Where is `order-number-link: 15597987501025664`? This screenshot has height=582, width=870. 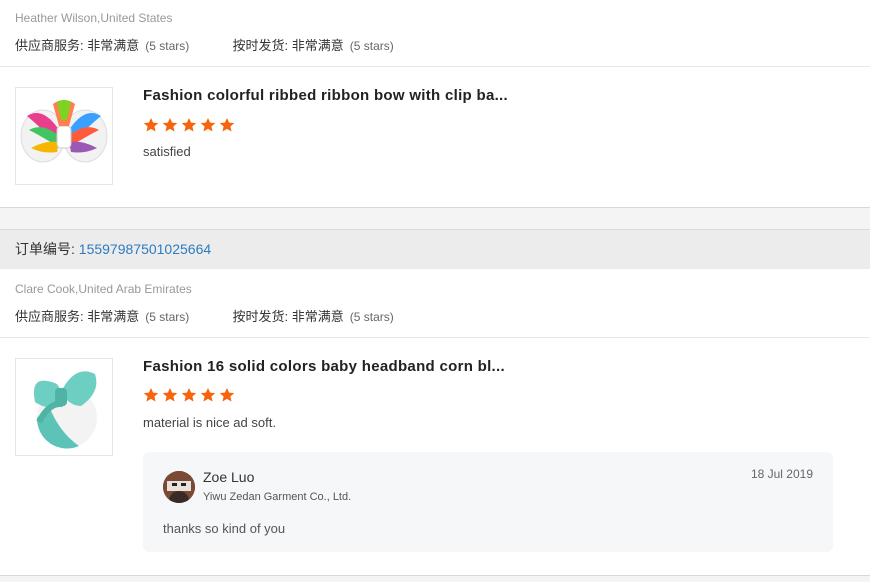 order-number-link: 15597987501025664 is located at coordinates (145, 249).